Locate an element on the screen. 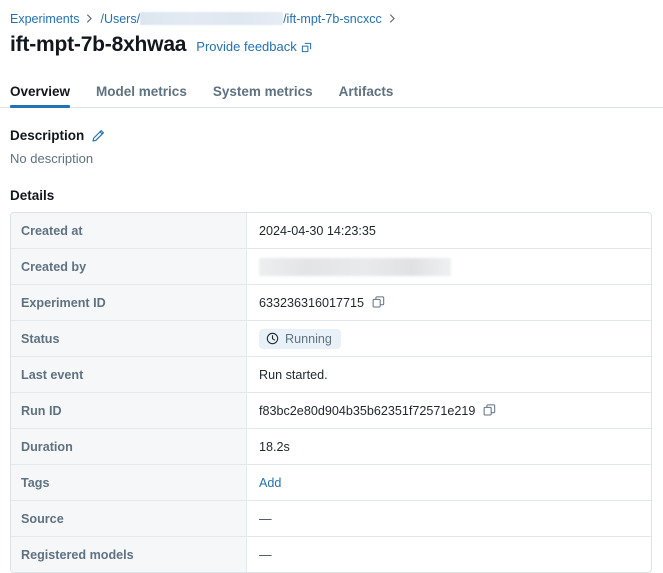 The width and height of the screenshot is (663, 573). table-row: Tags Add is located at coordinates (331, 483).